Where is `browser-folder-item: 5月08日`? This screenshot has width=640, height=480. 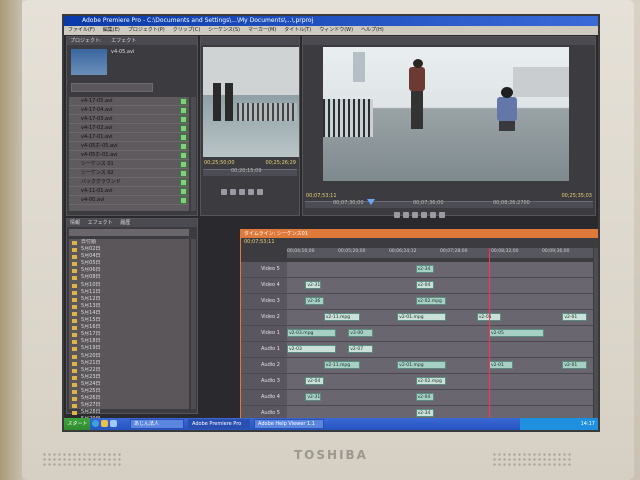
browser-folder-item: 5月08日 is located at coordinates (129, 277).